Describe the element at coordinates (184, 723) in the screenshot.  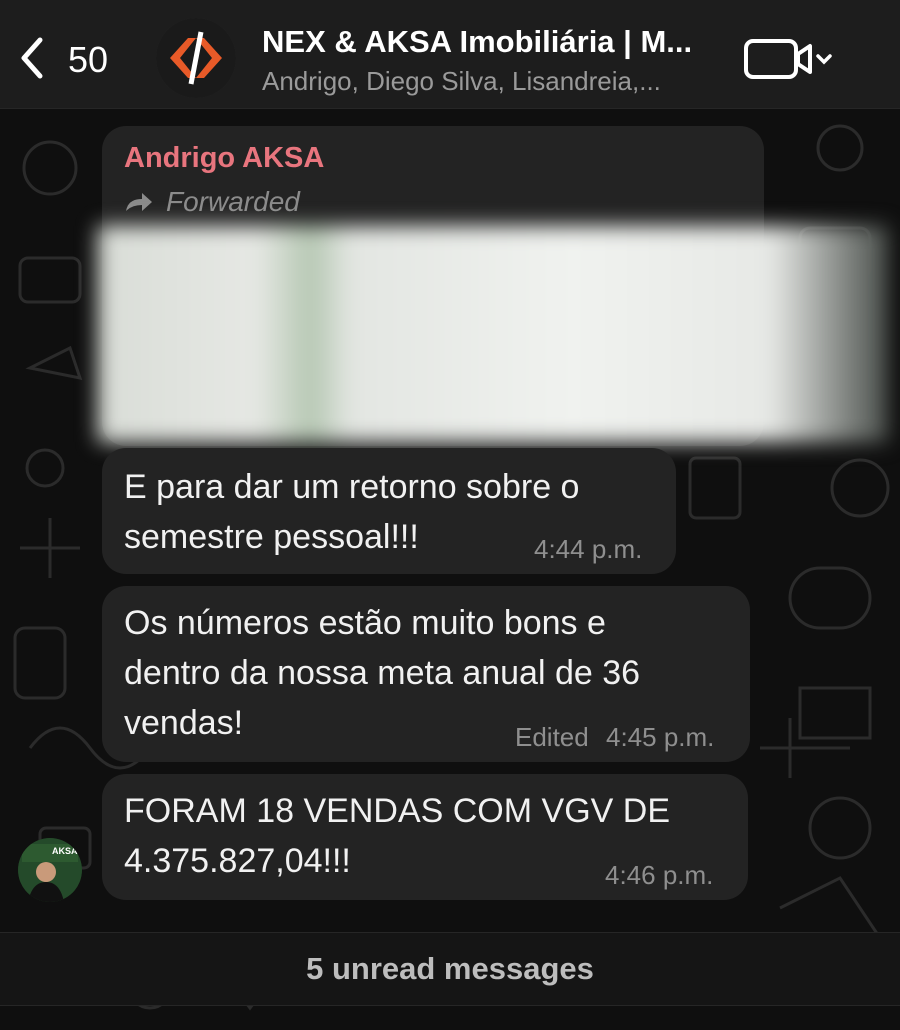
I see `message-text-line: vendas!` at that location.